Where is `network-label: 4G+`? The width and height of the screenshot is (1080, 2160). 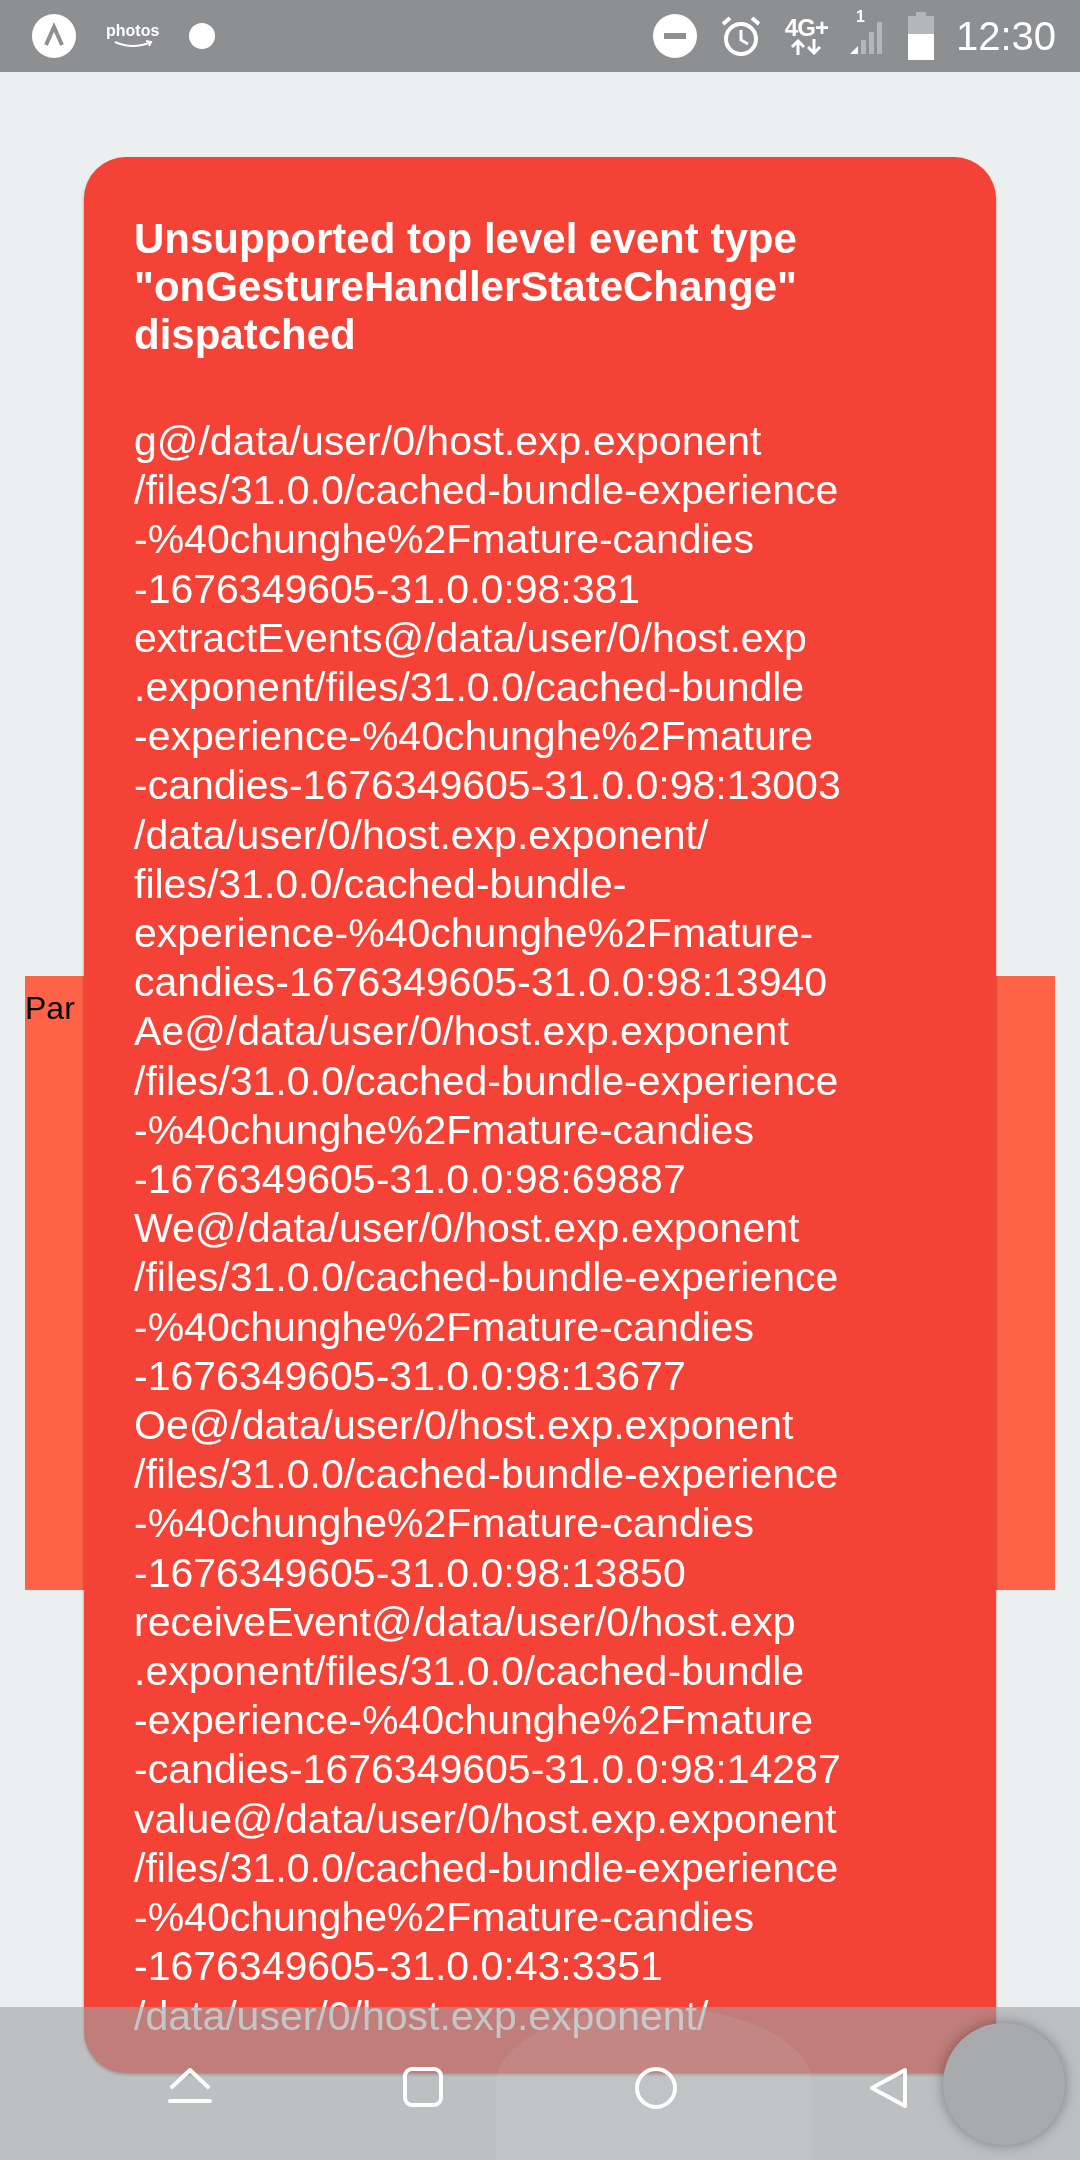
network-label: 4G+ is located at coordinates (806, 28).